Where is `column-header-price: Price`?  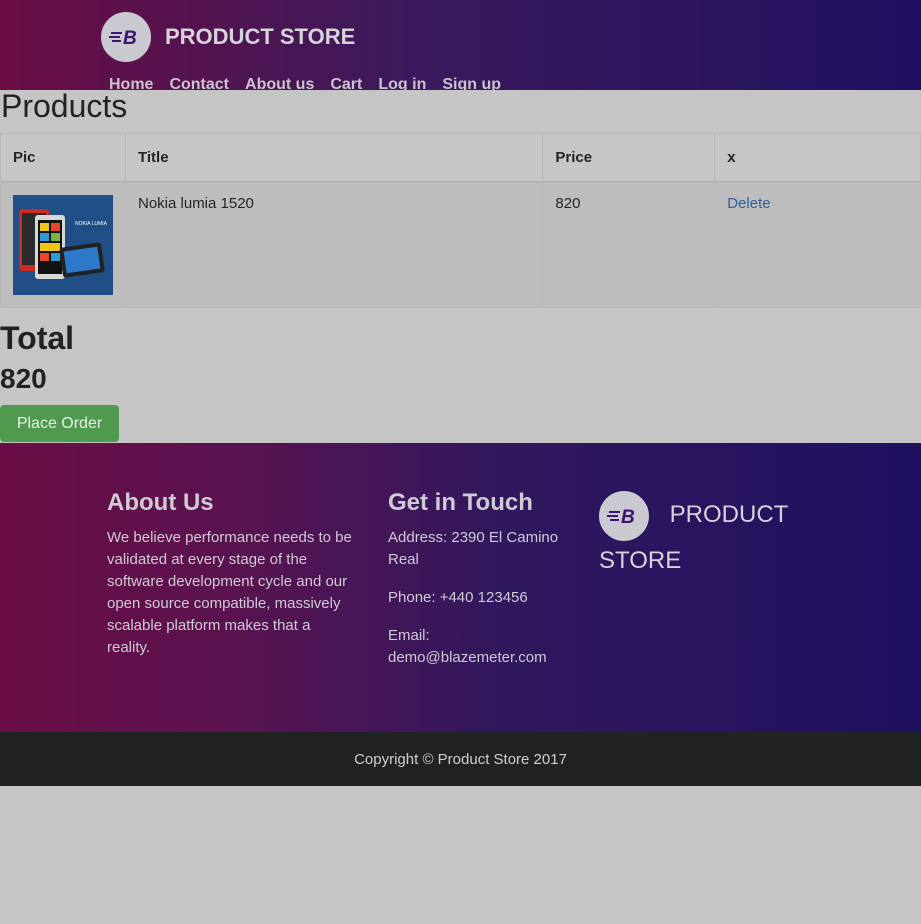 column-header-price: Price is located at coordinates (629, 157).